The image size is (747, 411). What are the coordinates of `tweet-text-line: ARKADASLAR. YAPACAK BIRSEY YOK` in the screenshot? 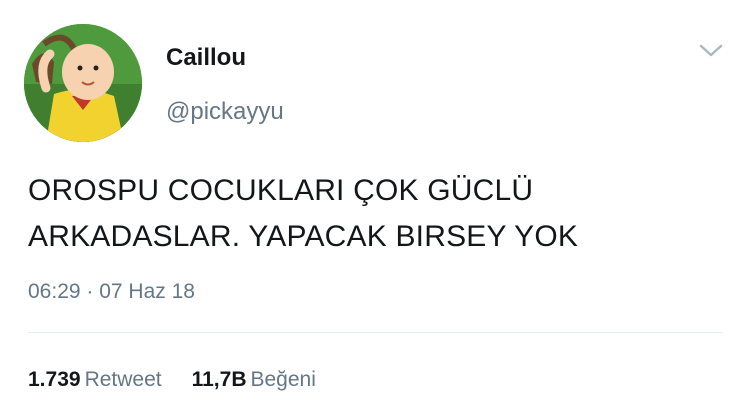 It's located at (303, 236).